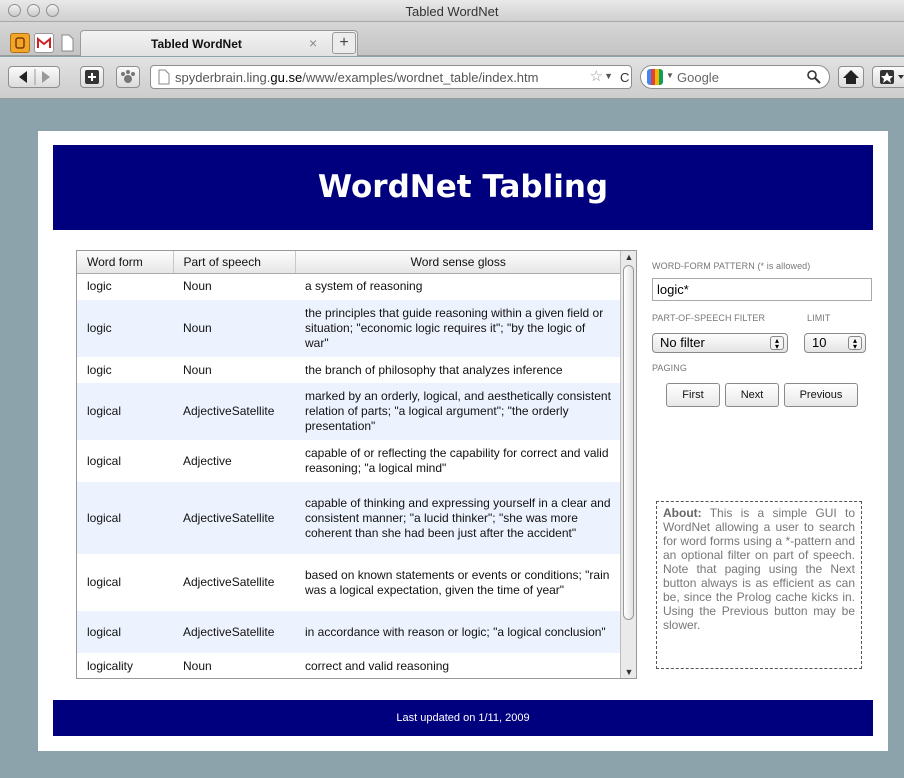 This screenshot has width=904, height=778. What do you see at coordinates (655, 77) in the screenshot?
I see `google-icon` at bounding box center [655, 77].